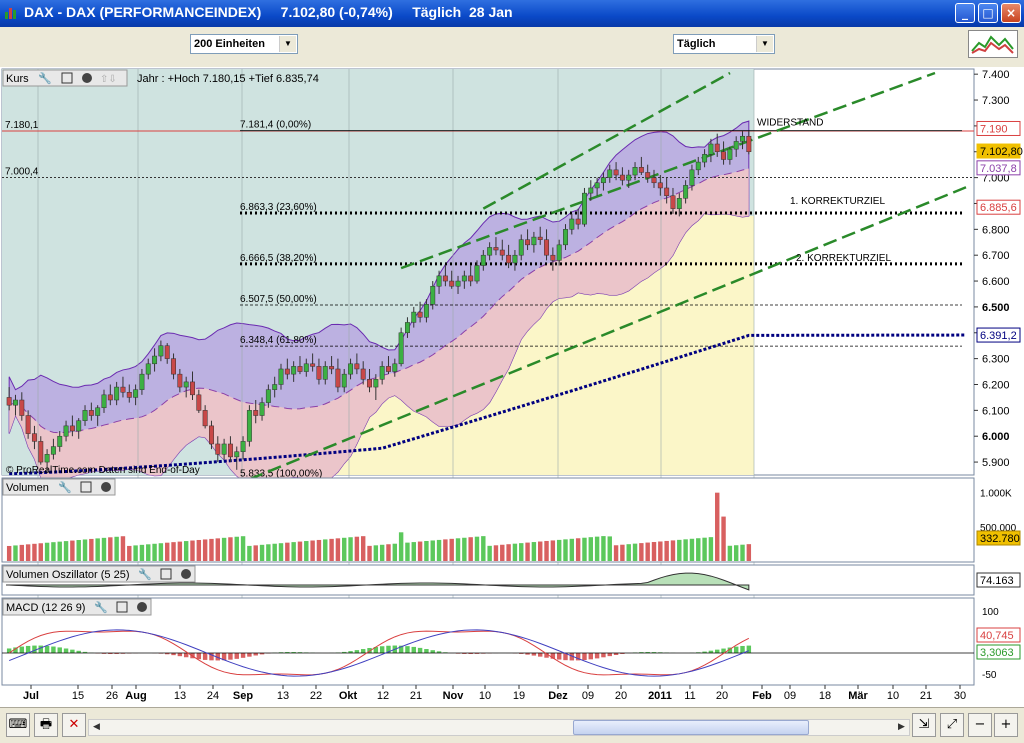  I want to click on scroll-left-icon: ◀, so click(96, 727).